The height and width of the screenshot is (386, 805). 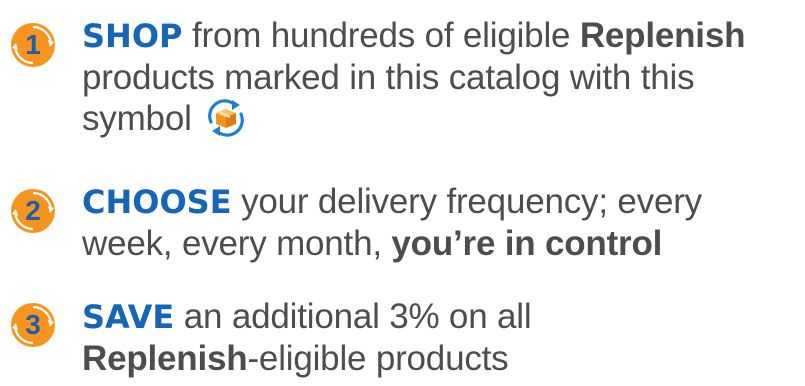 I want to click on step-keyword: CHOOSE, so click(x=157, y=202).